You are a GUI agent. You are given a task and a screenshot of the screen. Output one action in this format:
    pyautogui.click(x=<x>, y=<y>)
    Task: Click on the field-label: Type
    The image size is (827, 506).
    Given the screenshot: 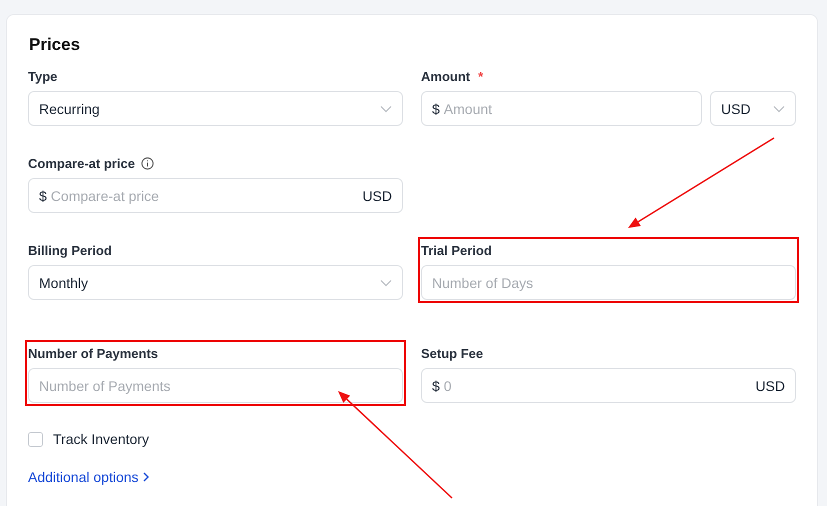 What is the action you would take?
    pyautogui.click(x=43, y=76)
    